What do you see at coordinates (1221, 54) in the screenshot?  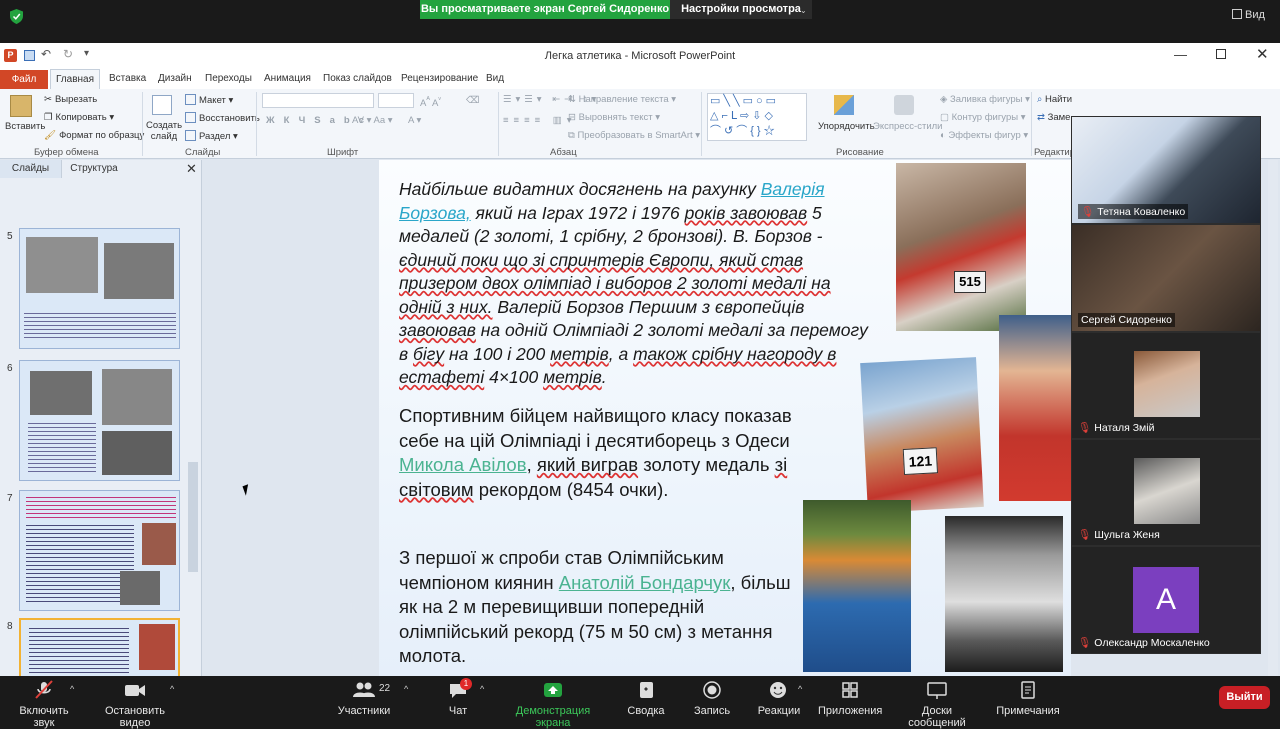 I see `maximize-icon` at bounding box center [1221, 54].